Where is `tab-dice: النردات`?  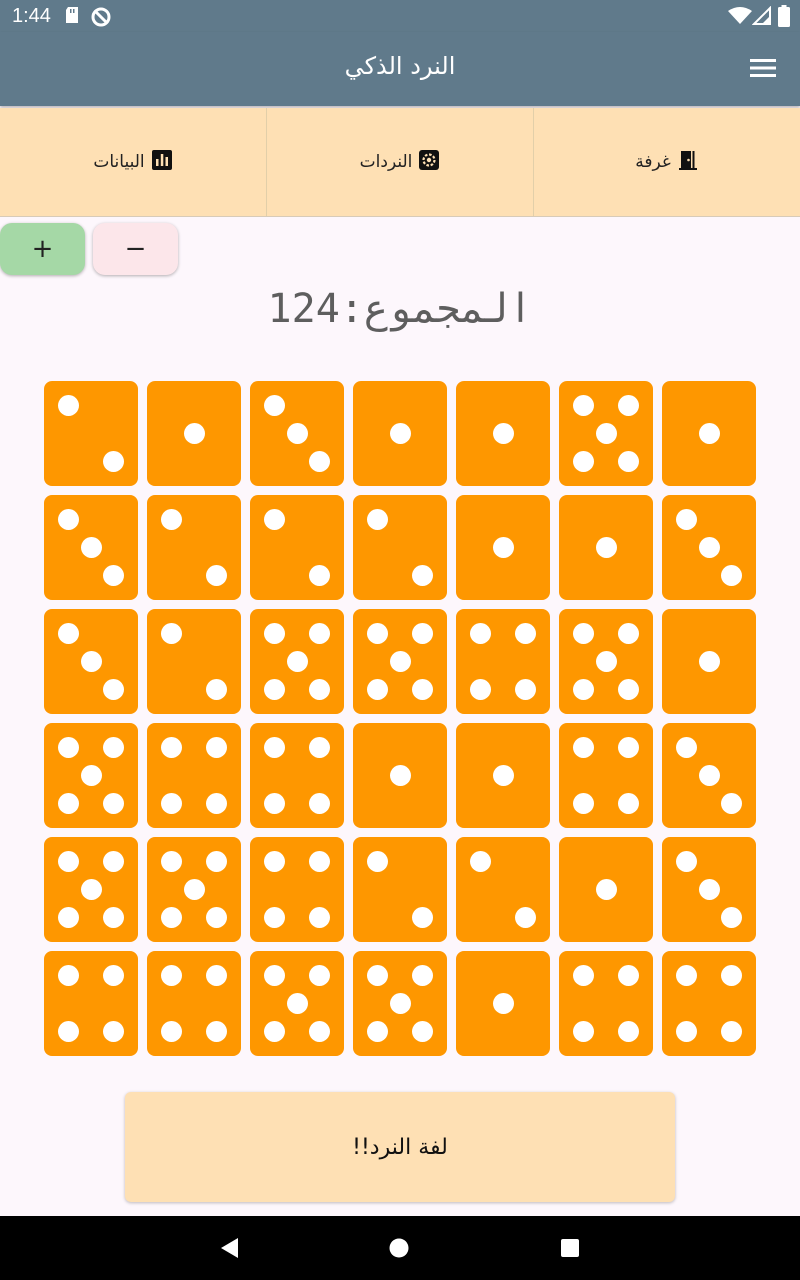
tab-dice: النردات is located at coordinates (400, 162).